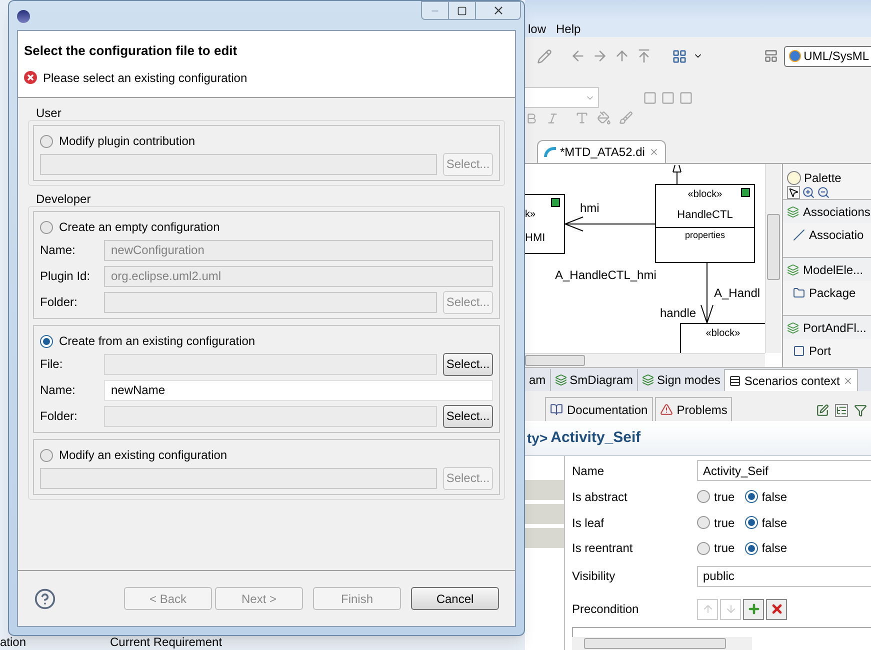 This screenshot has width=871, height=650. What do you see at coordinates (151, 642) in the screenshot?
I see `view-tab: Current Requirement` at bounding box center [151, 642].